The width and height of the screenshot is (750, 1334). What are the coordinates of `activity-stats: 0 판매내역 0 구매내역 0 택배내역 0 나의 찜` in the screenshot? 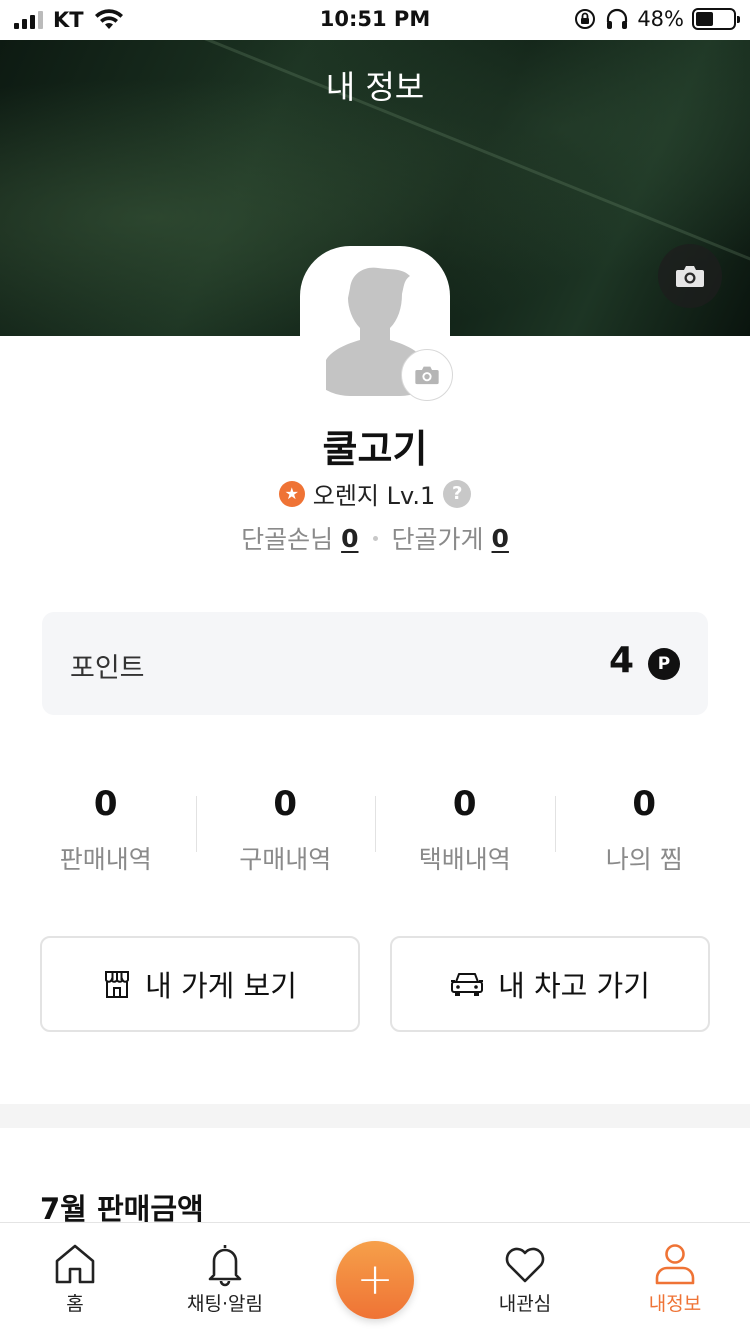 It's located at (375, 837).